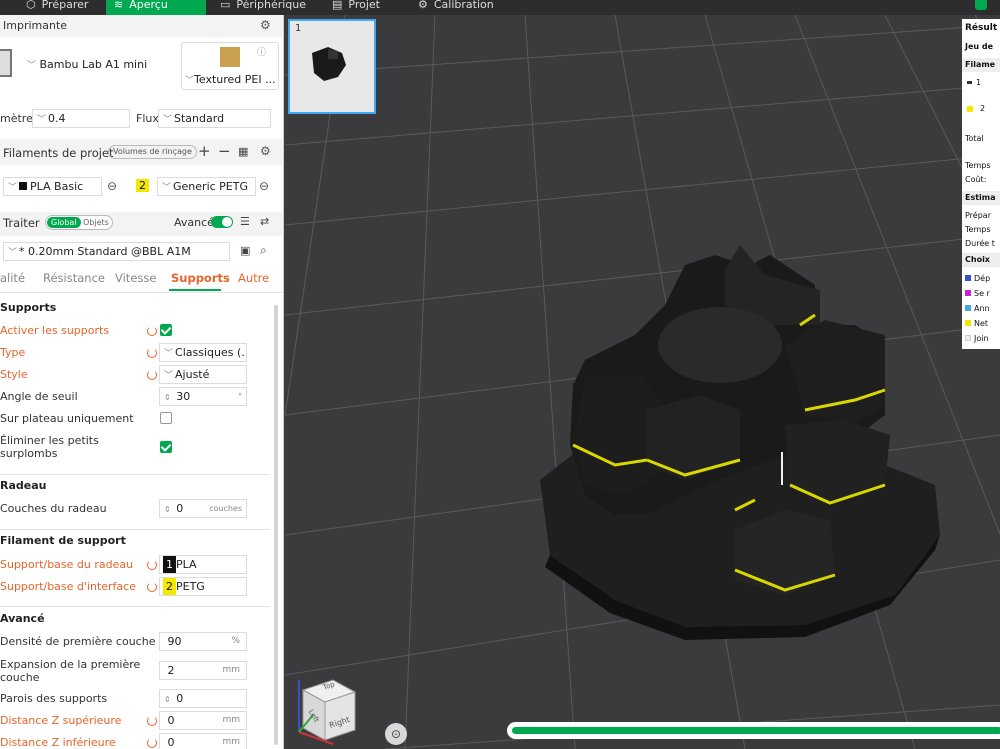  Describe the element at coordinates (203, 741) in the screenshot. I see `bottom-z-distance-input: 0 mm` at that location.